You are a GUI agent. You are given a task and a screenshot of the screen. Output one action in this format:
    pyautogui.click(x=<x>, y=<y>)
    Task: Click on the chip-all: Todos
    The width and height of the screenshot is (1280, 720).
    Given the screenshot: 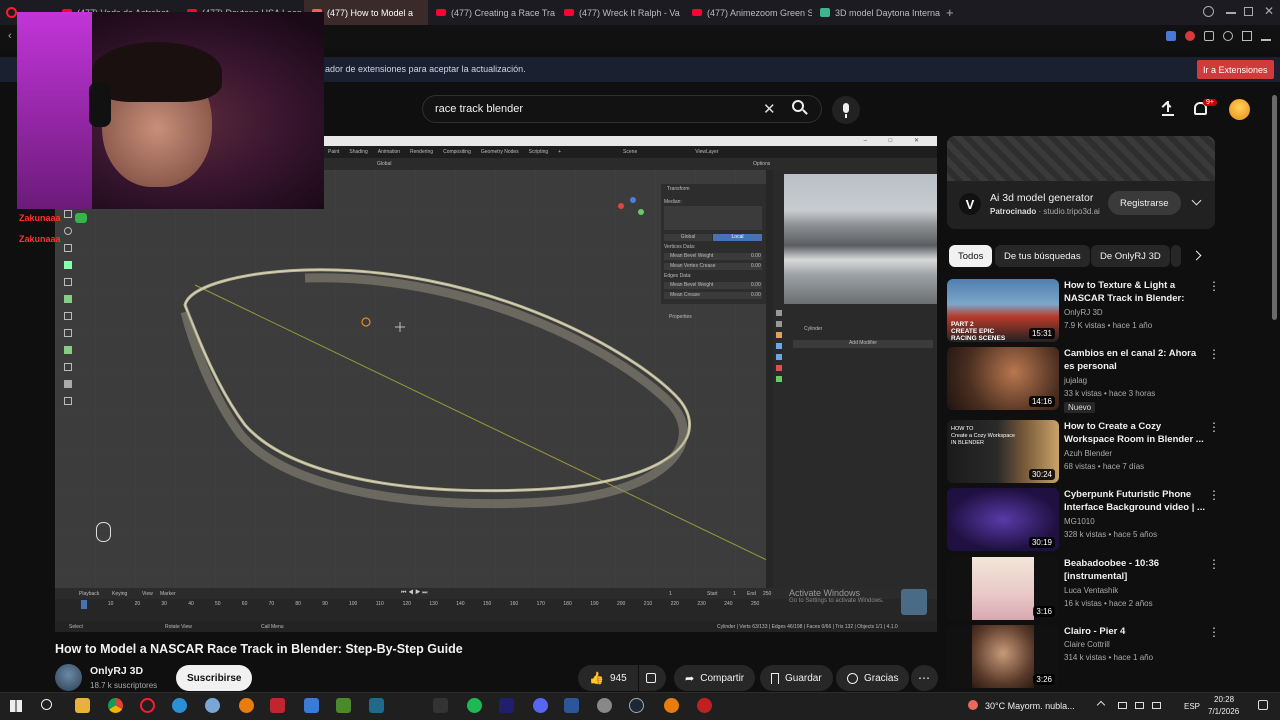 What is the action you would take?
    pyautogui.click(x=971, y=256)
    